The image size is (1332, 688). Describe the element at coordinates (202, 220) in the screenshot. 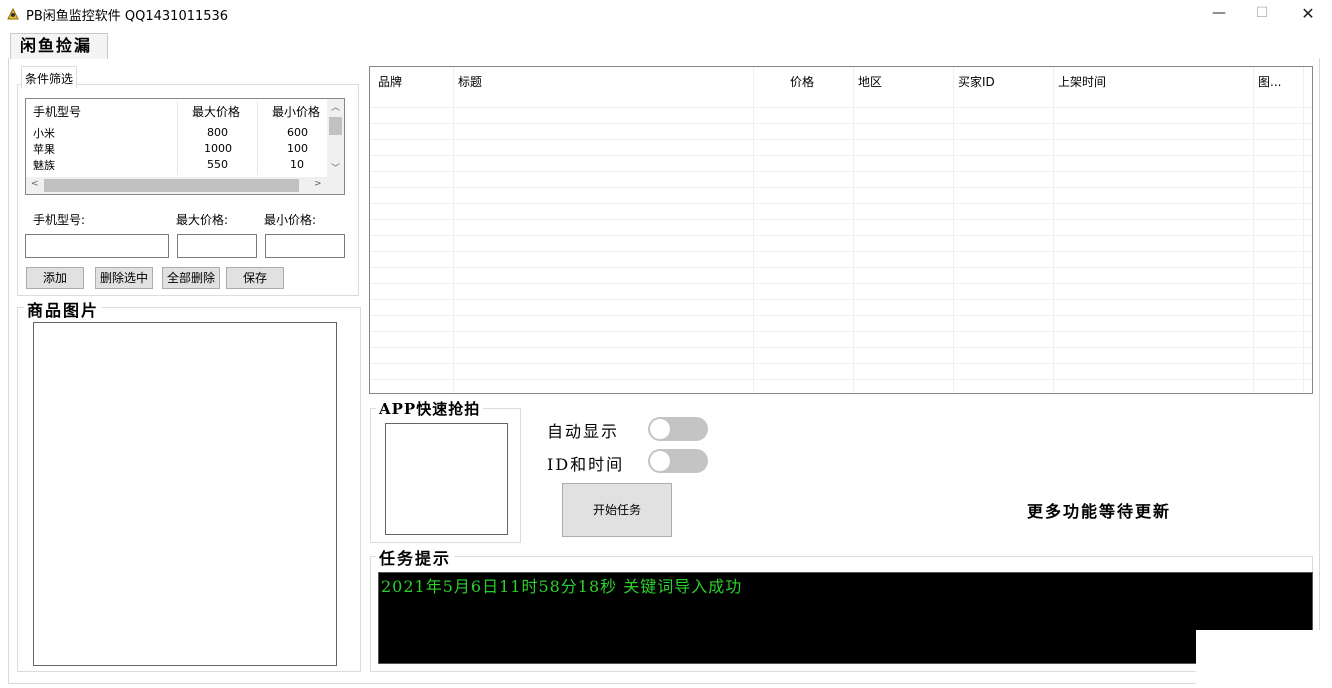

I see `max-price-label: 最大价格:` at that location.